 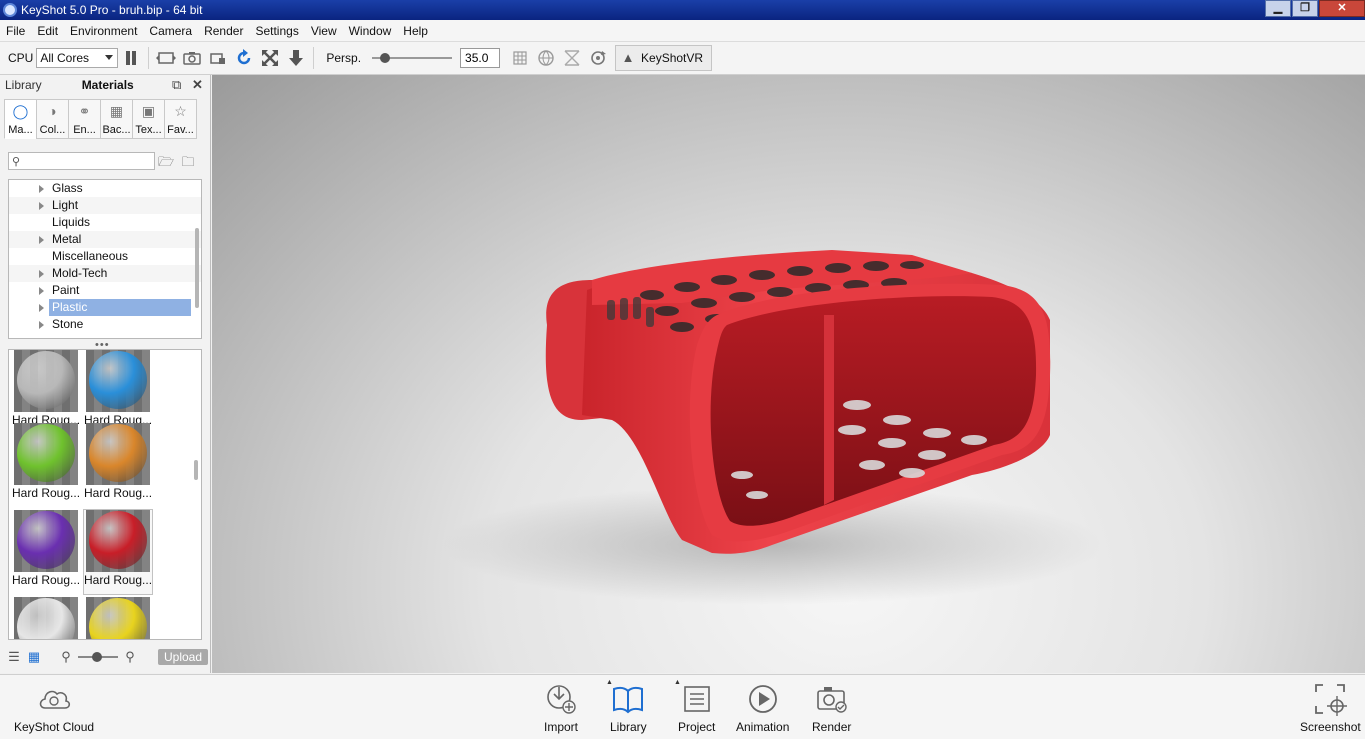 I want to click on tree-item-stone: Stone, so click(x=105, y=324).